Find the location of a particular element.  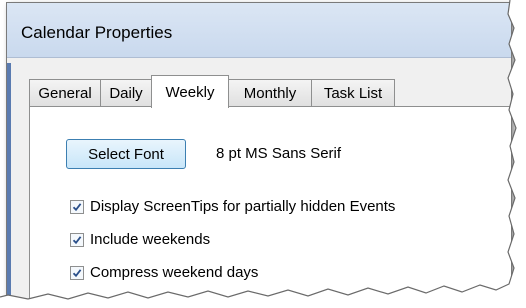

tab-weekly: Weekly is located at coordinates (190, 91).